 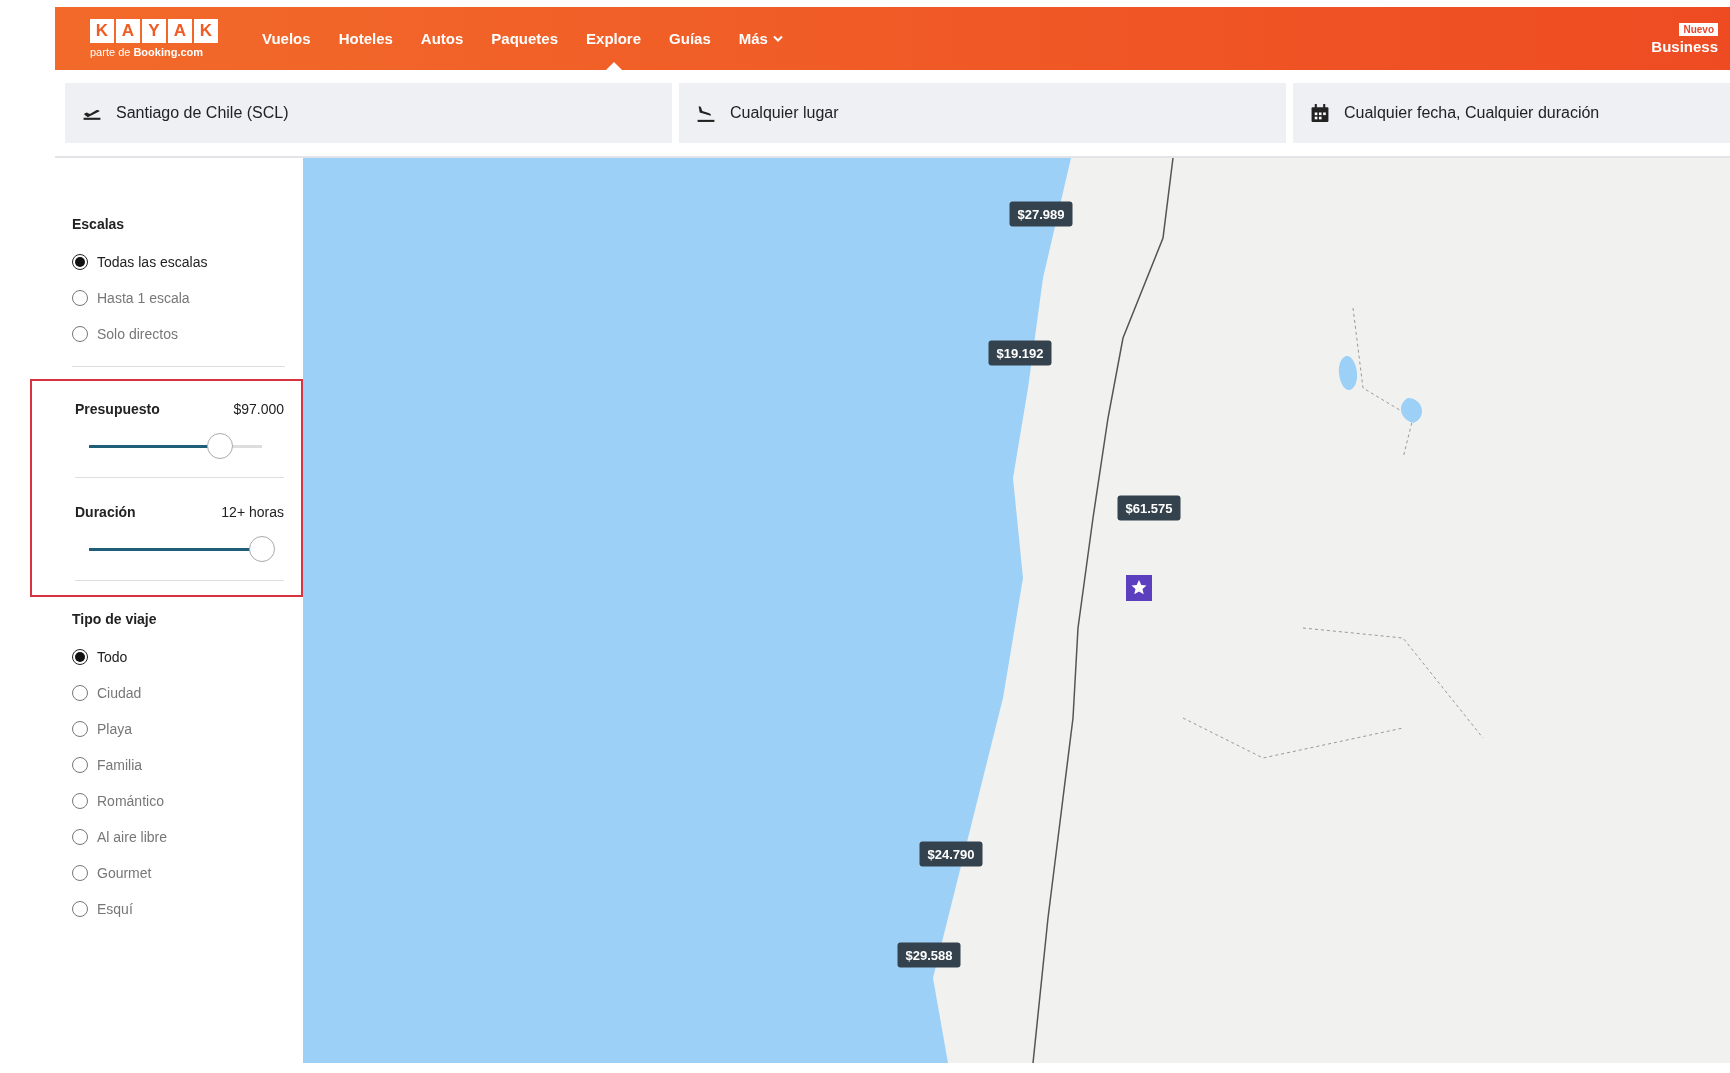 I want to click on booking-tagline: parte de Booking.com, so click(x=147, y=52).